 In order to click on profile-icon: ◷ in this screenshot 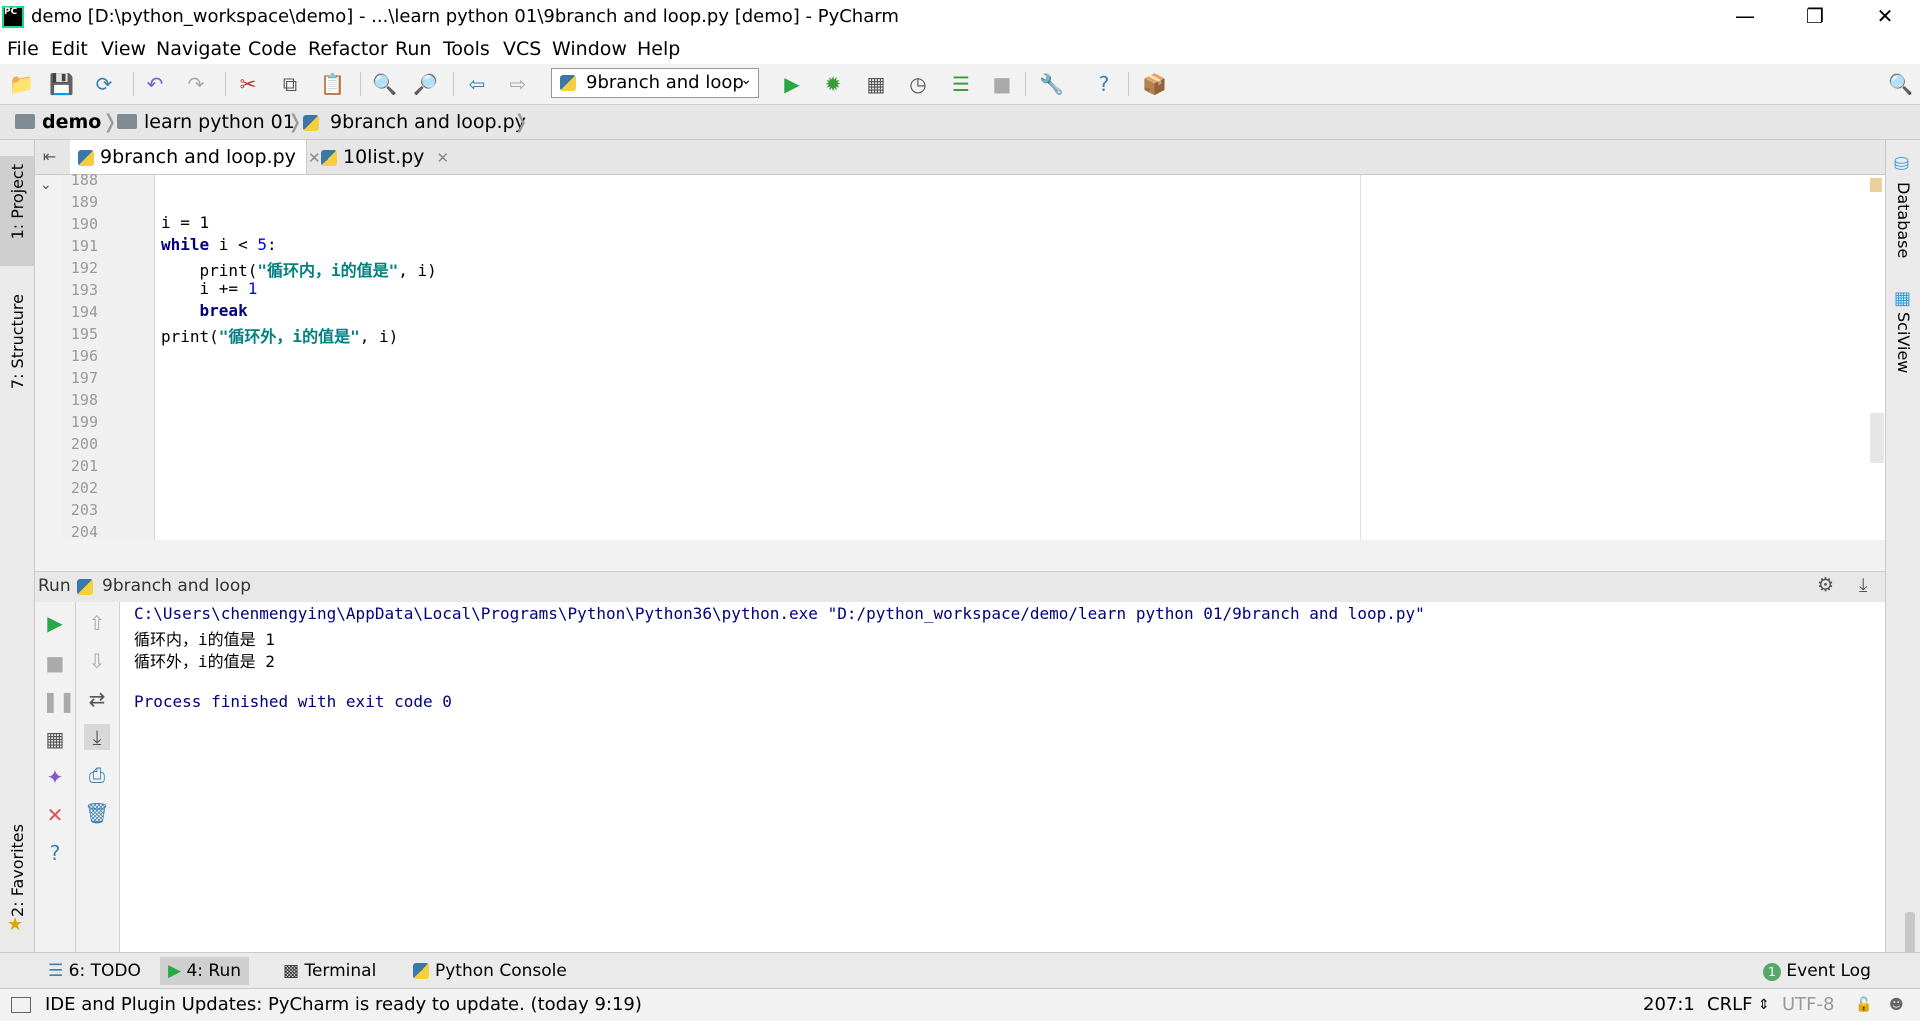, I will do `click(918, 84)`.